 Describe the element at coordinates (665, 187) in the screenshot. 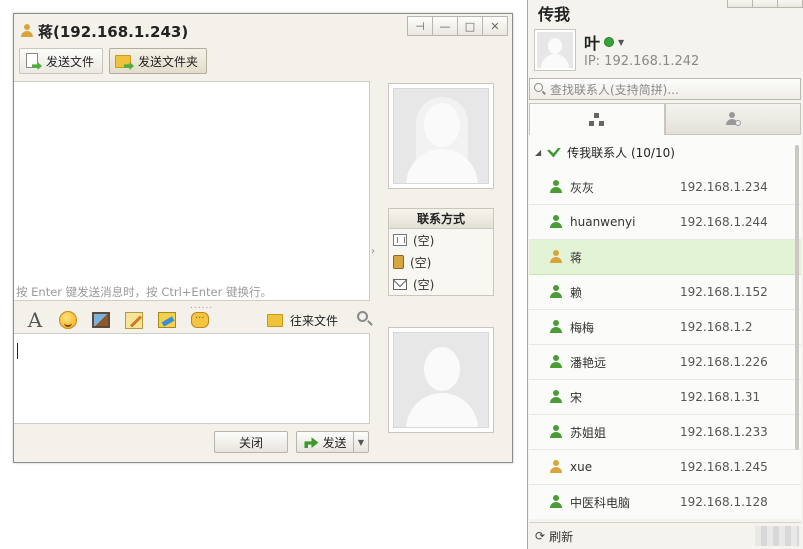

I see `contact-row: 灰灰 192.168.1.234` at that location.